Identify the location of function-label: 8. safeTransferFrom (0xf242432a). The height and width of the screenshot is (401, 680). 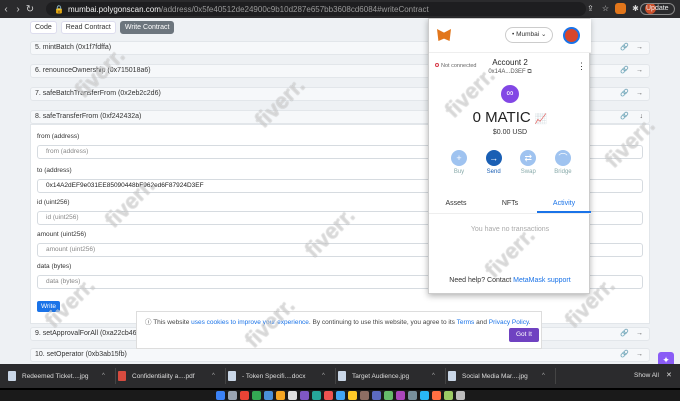
(88, 116).